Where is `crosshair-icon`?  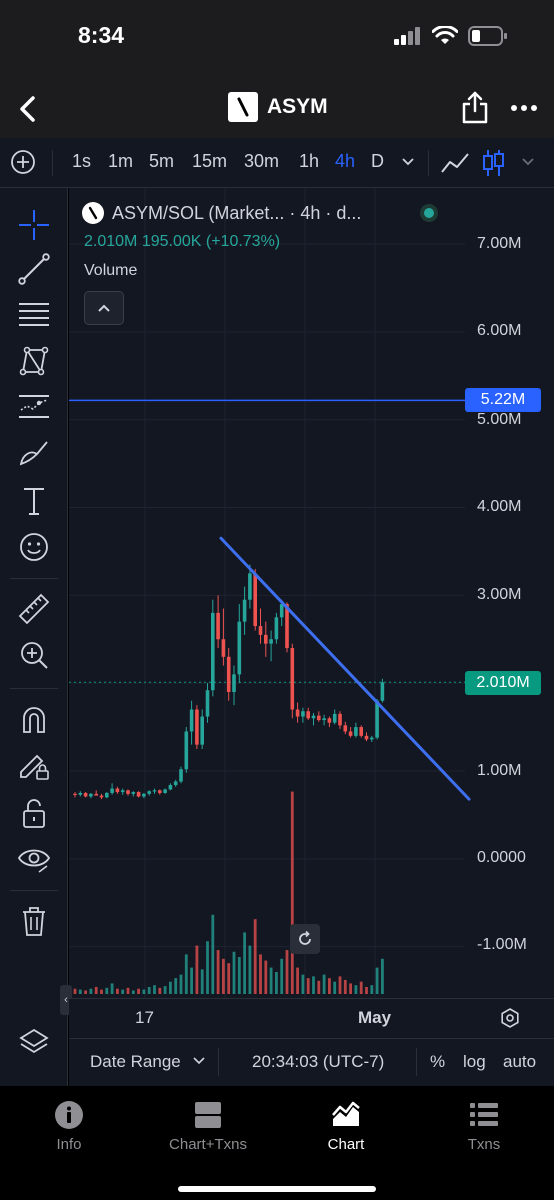
crosshair-icon is located at coordinates (34, 225).